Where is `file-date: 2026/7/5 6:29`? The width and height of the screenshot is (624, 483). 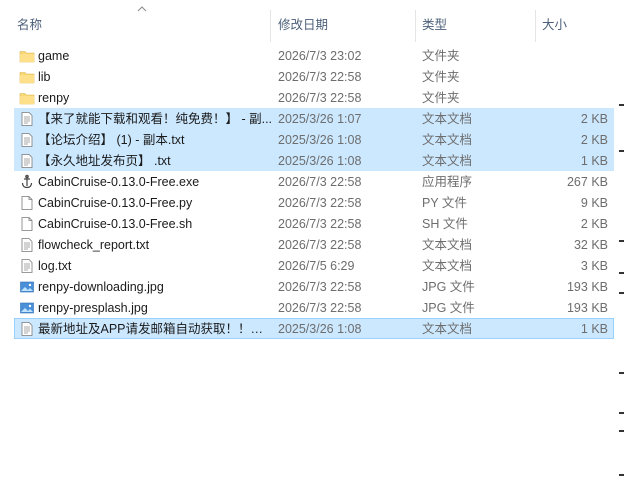 file-date: 2026/7/5 6:29 is located at coordinates (316, 266).